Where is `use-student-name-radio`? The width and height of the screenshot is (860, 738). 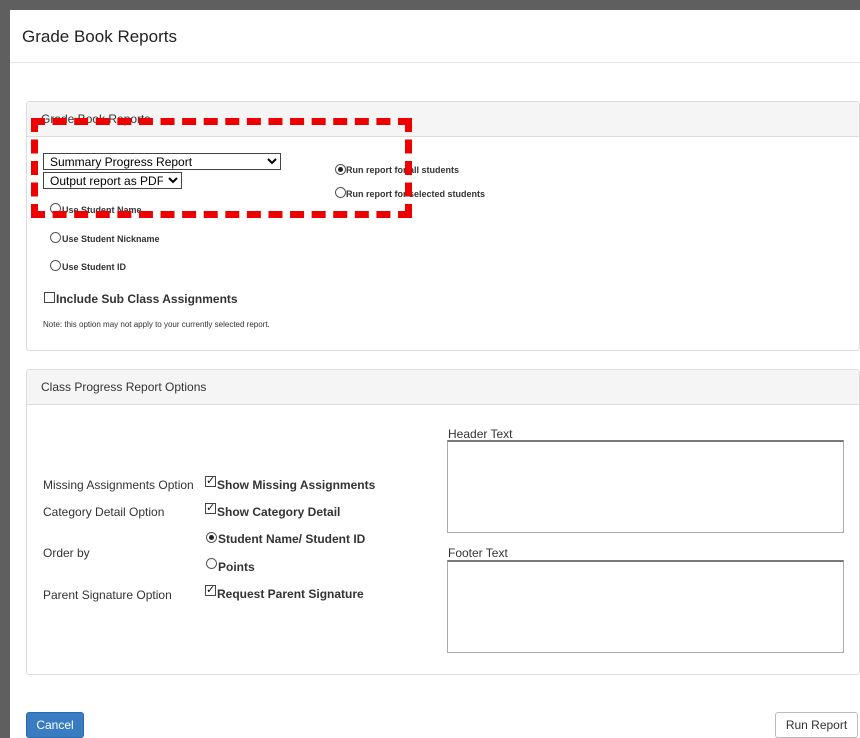
use-student-name-radio is located at coordinates (55, 208).